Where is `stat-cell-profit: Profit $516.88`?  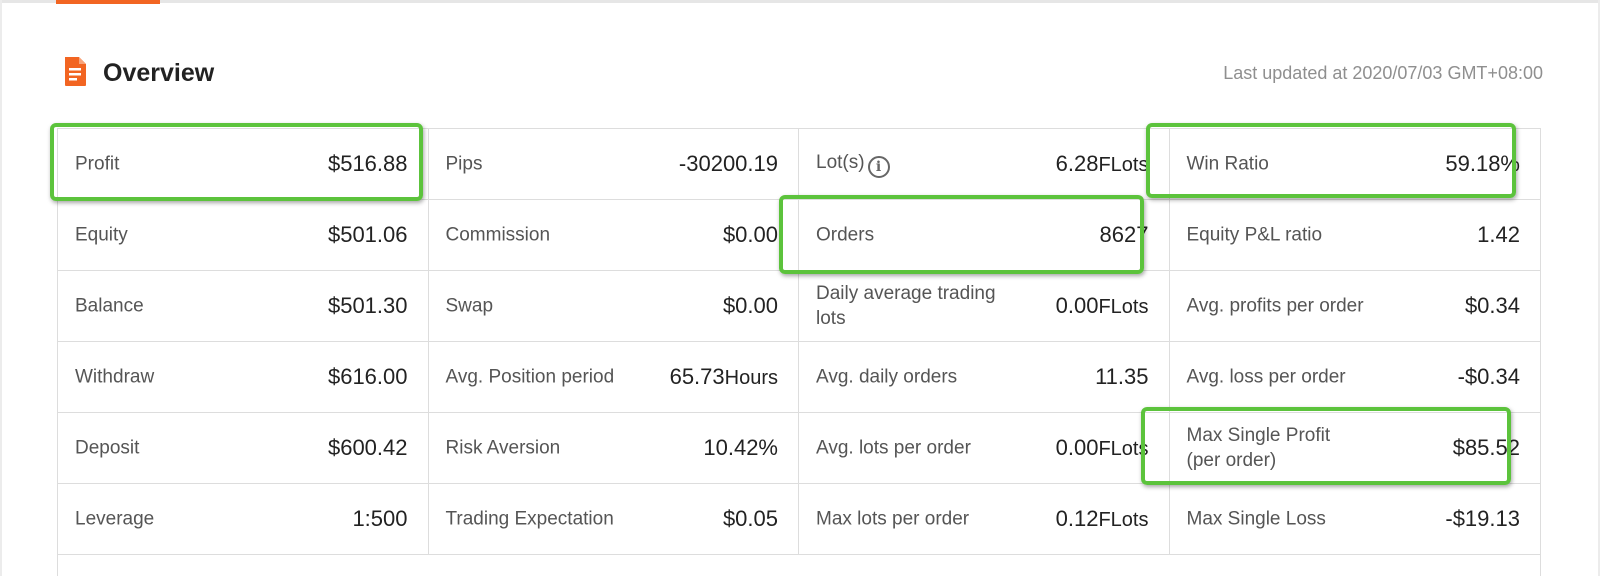 stat-cell-profit: Profit $516.88 is located at coordinates (243, 164).